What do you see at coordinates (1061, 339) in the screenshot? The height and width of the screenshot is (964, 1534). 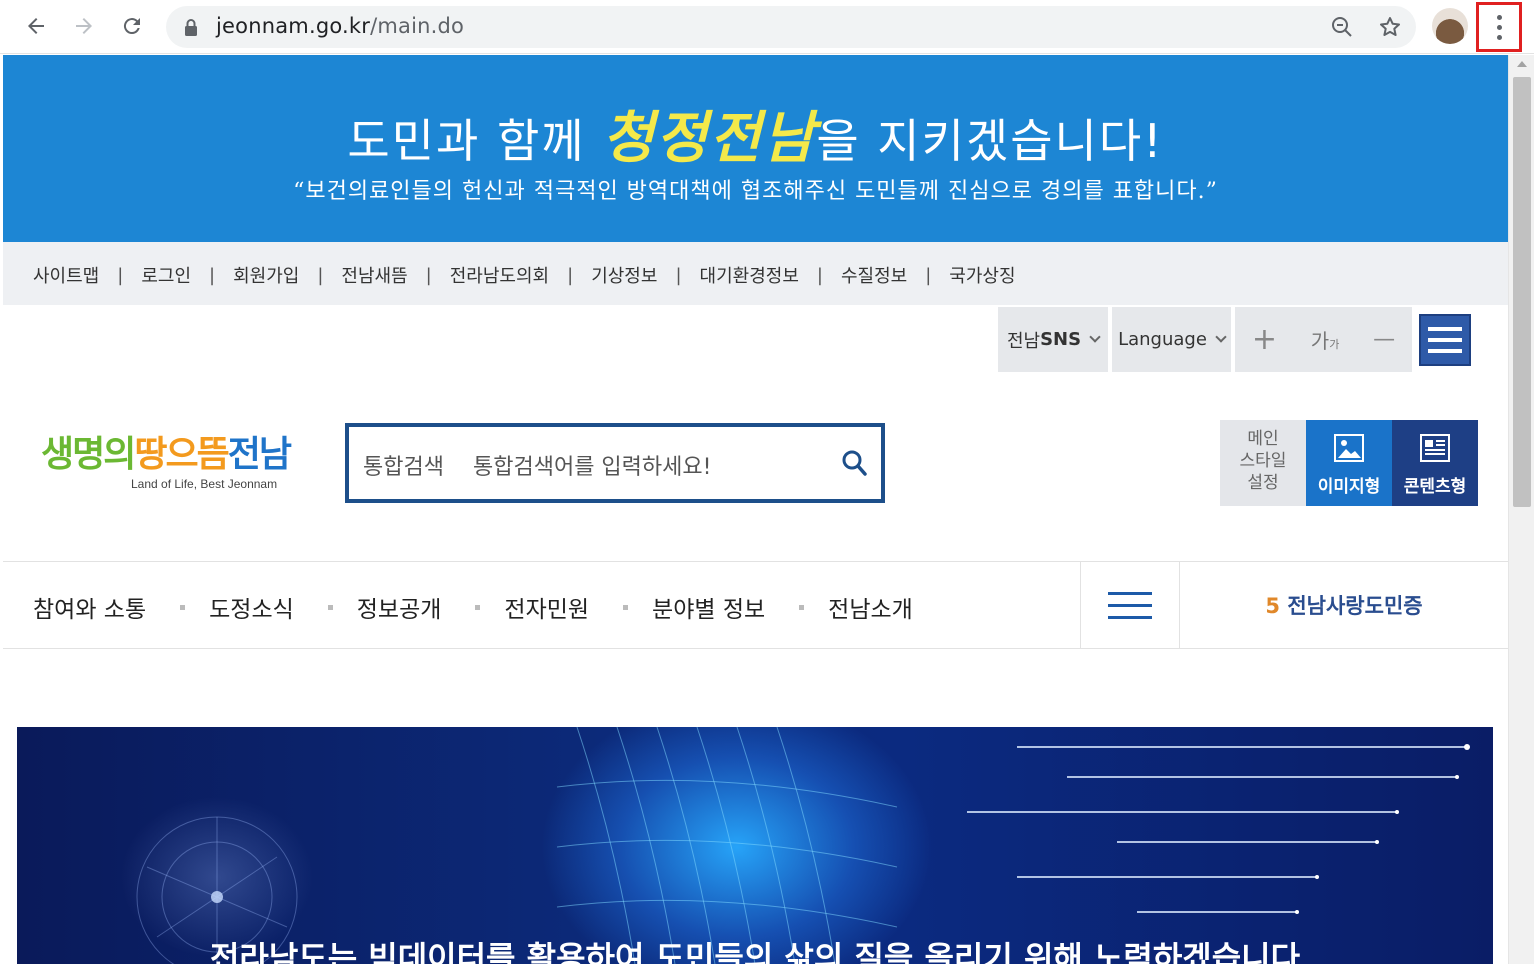 I see `sns-label-bold: SNS` at bounding box center [1061, 339].